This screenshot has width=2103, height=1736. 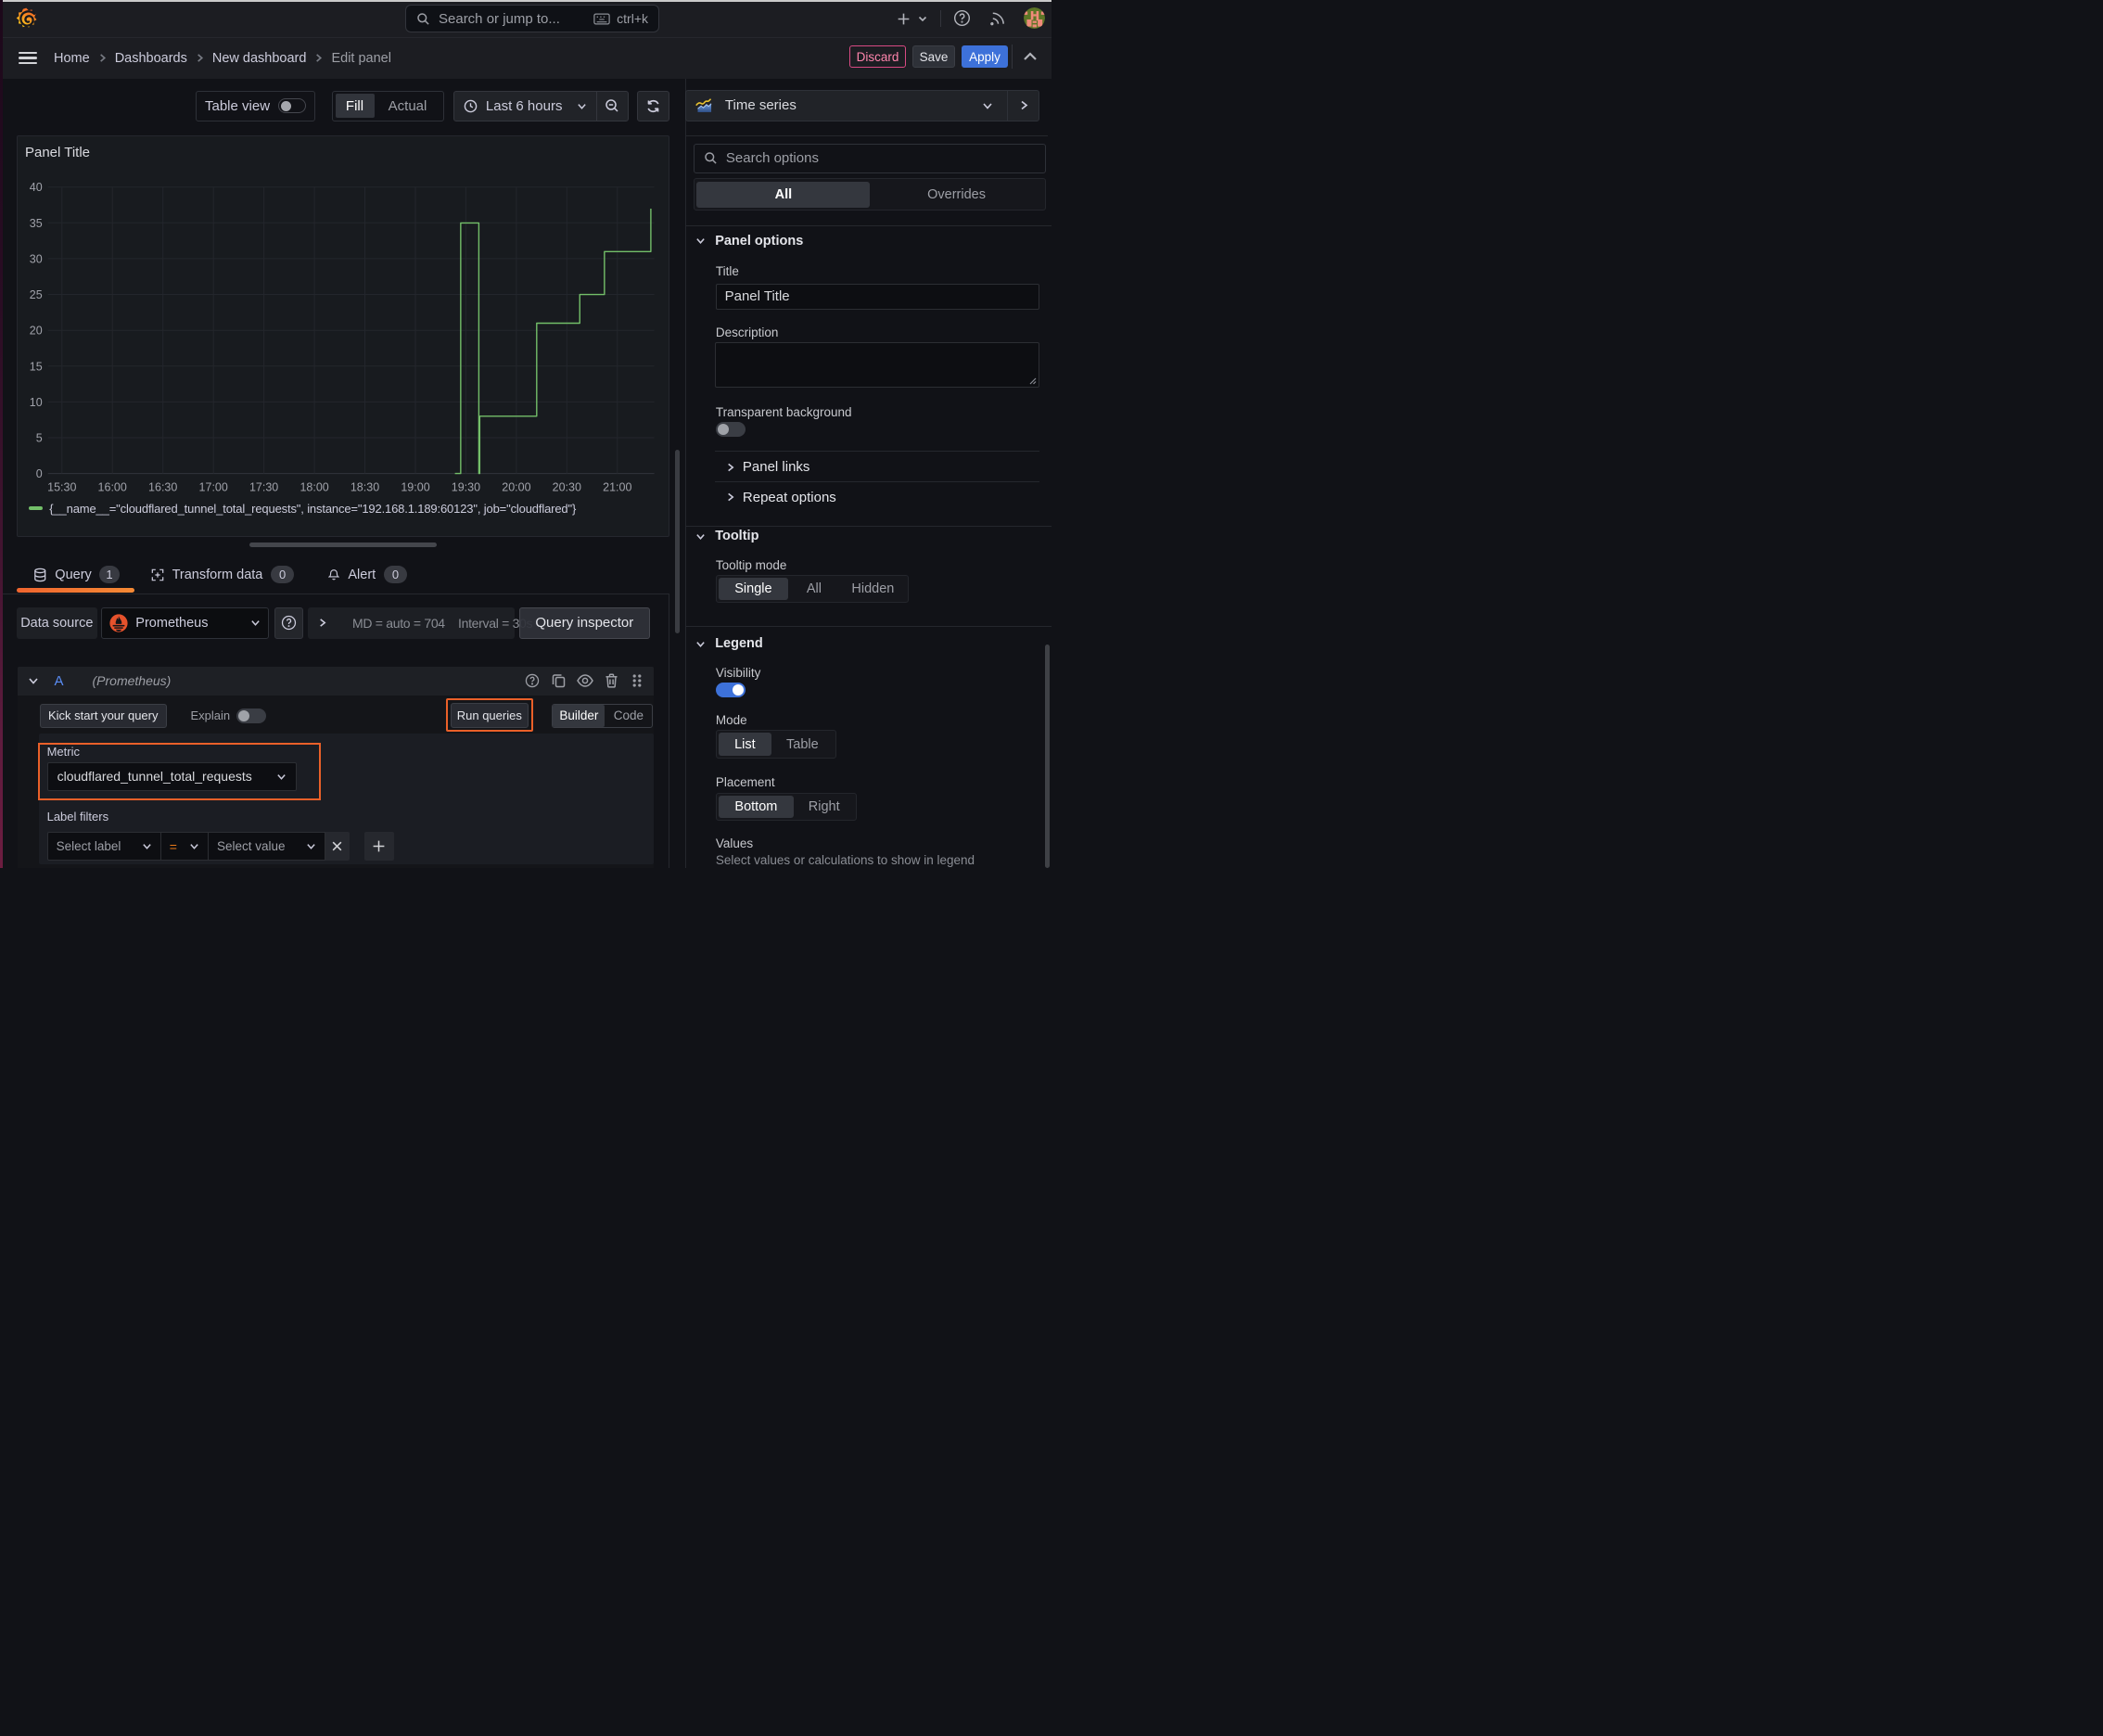 What do you see at coordinates (364, 487) in the screenshot?
I see `svg-text: 18:30` at bounding box center [364, 487].